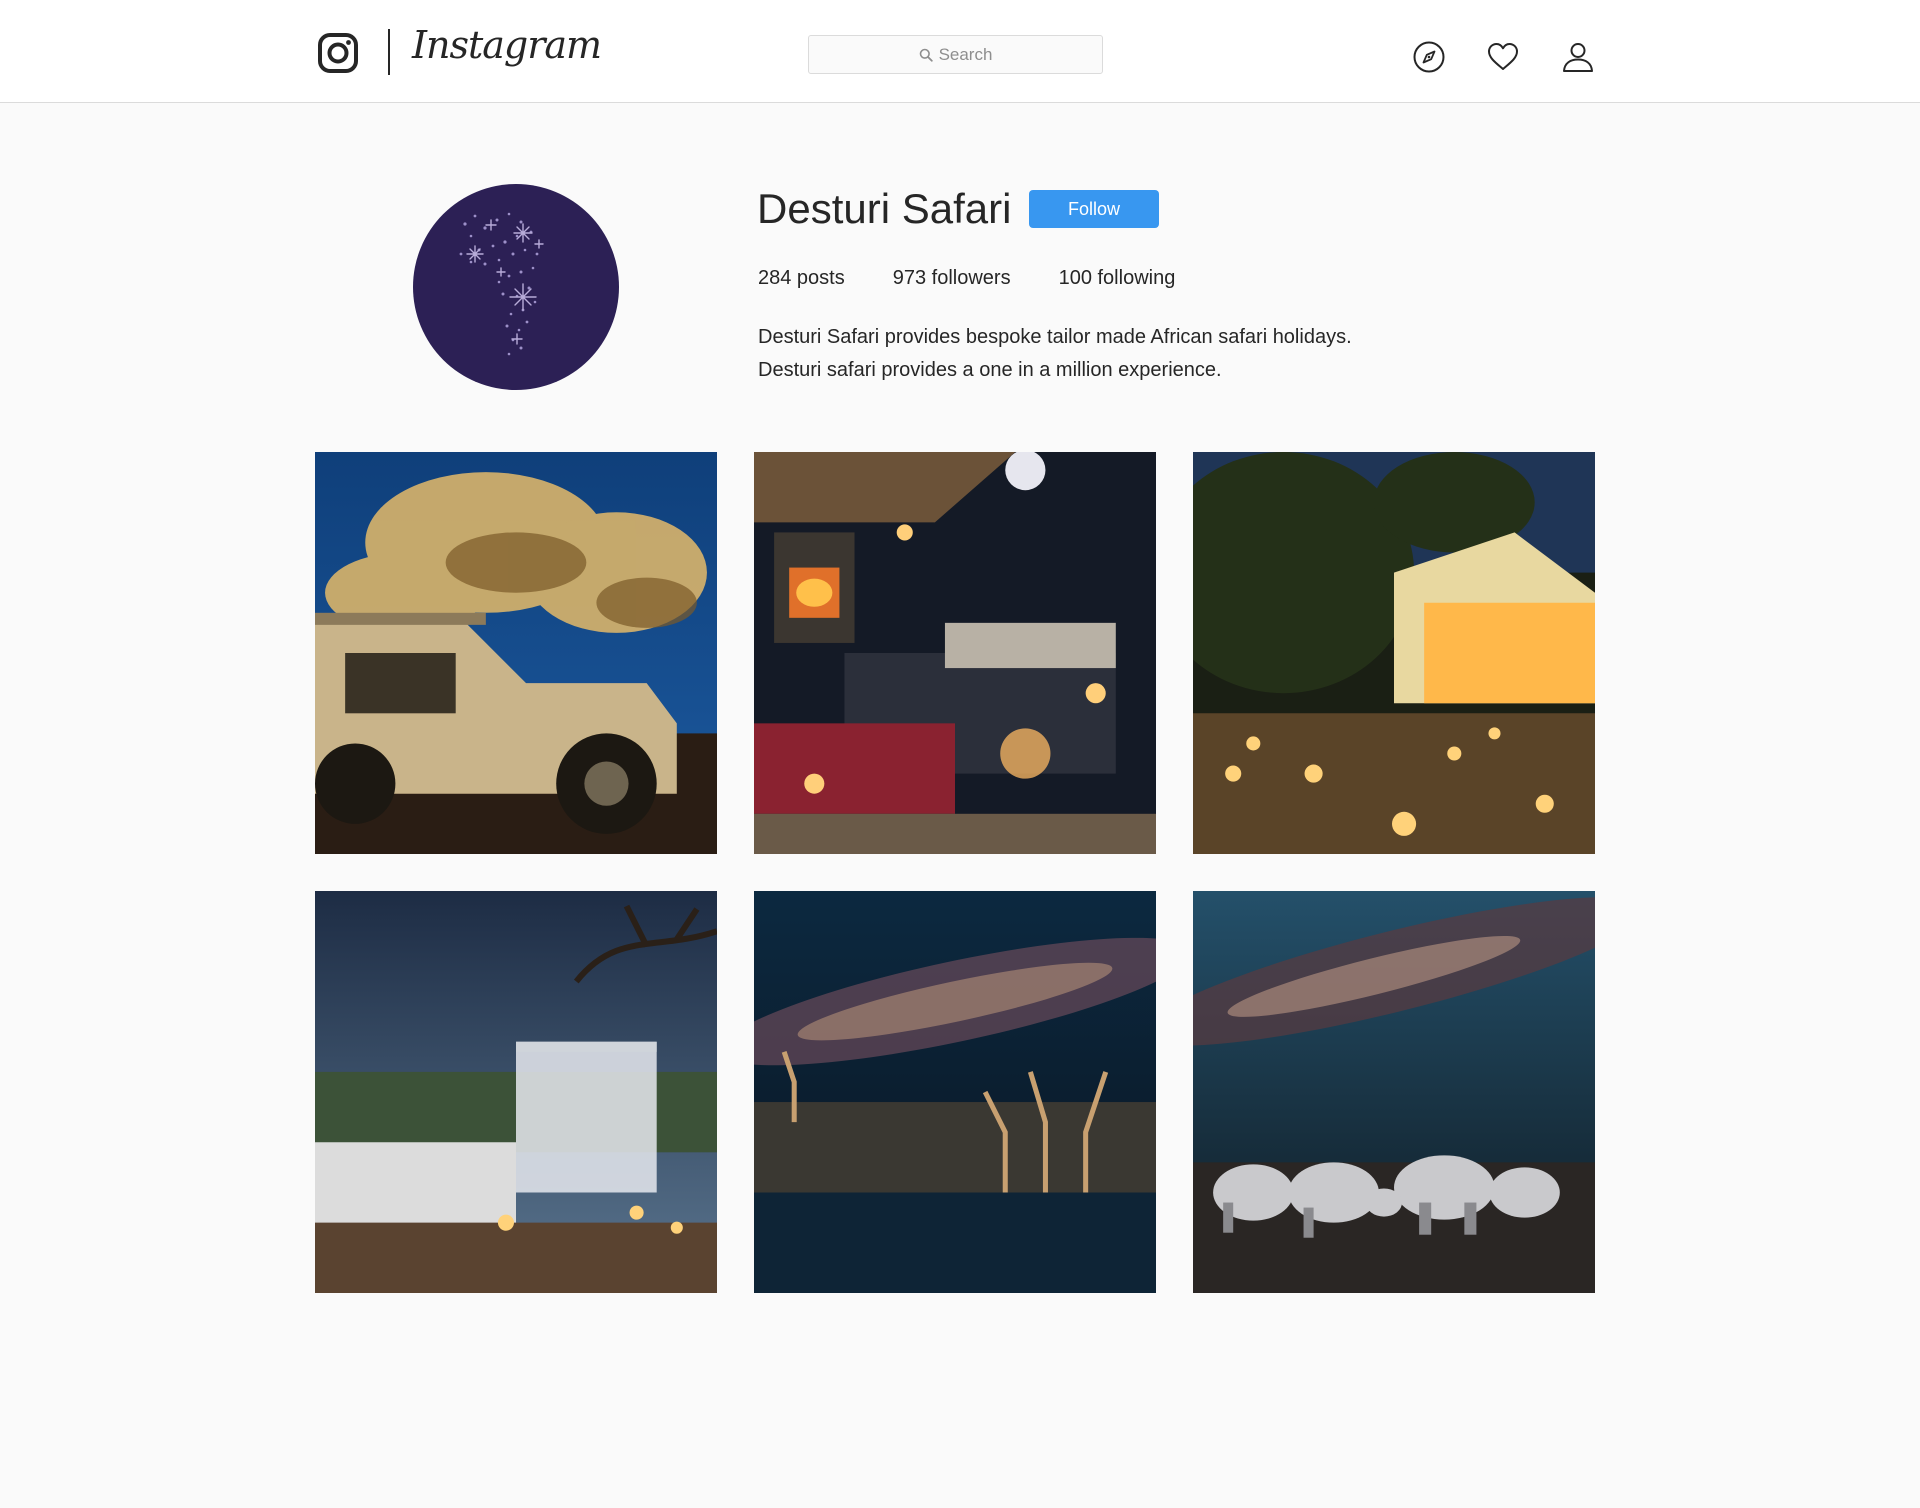 The height and width of the screenshot is (1508, 1920). What do you see at coordinates (338, 53) in the screenshot?
I see `instagram-camera-icon` at bounding box center [338, 53].